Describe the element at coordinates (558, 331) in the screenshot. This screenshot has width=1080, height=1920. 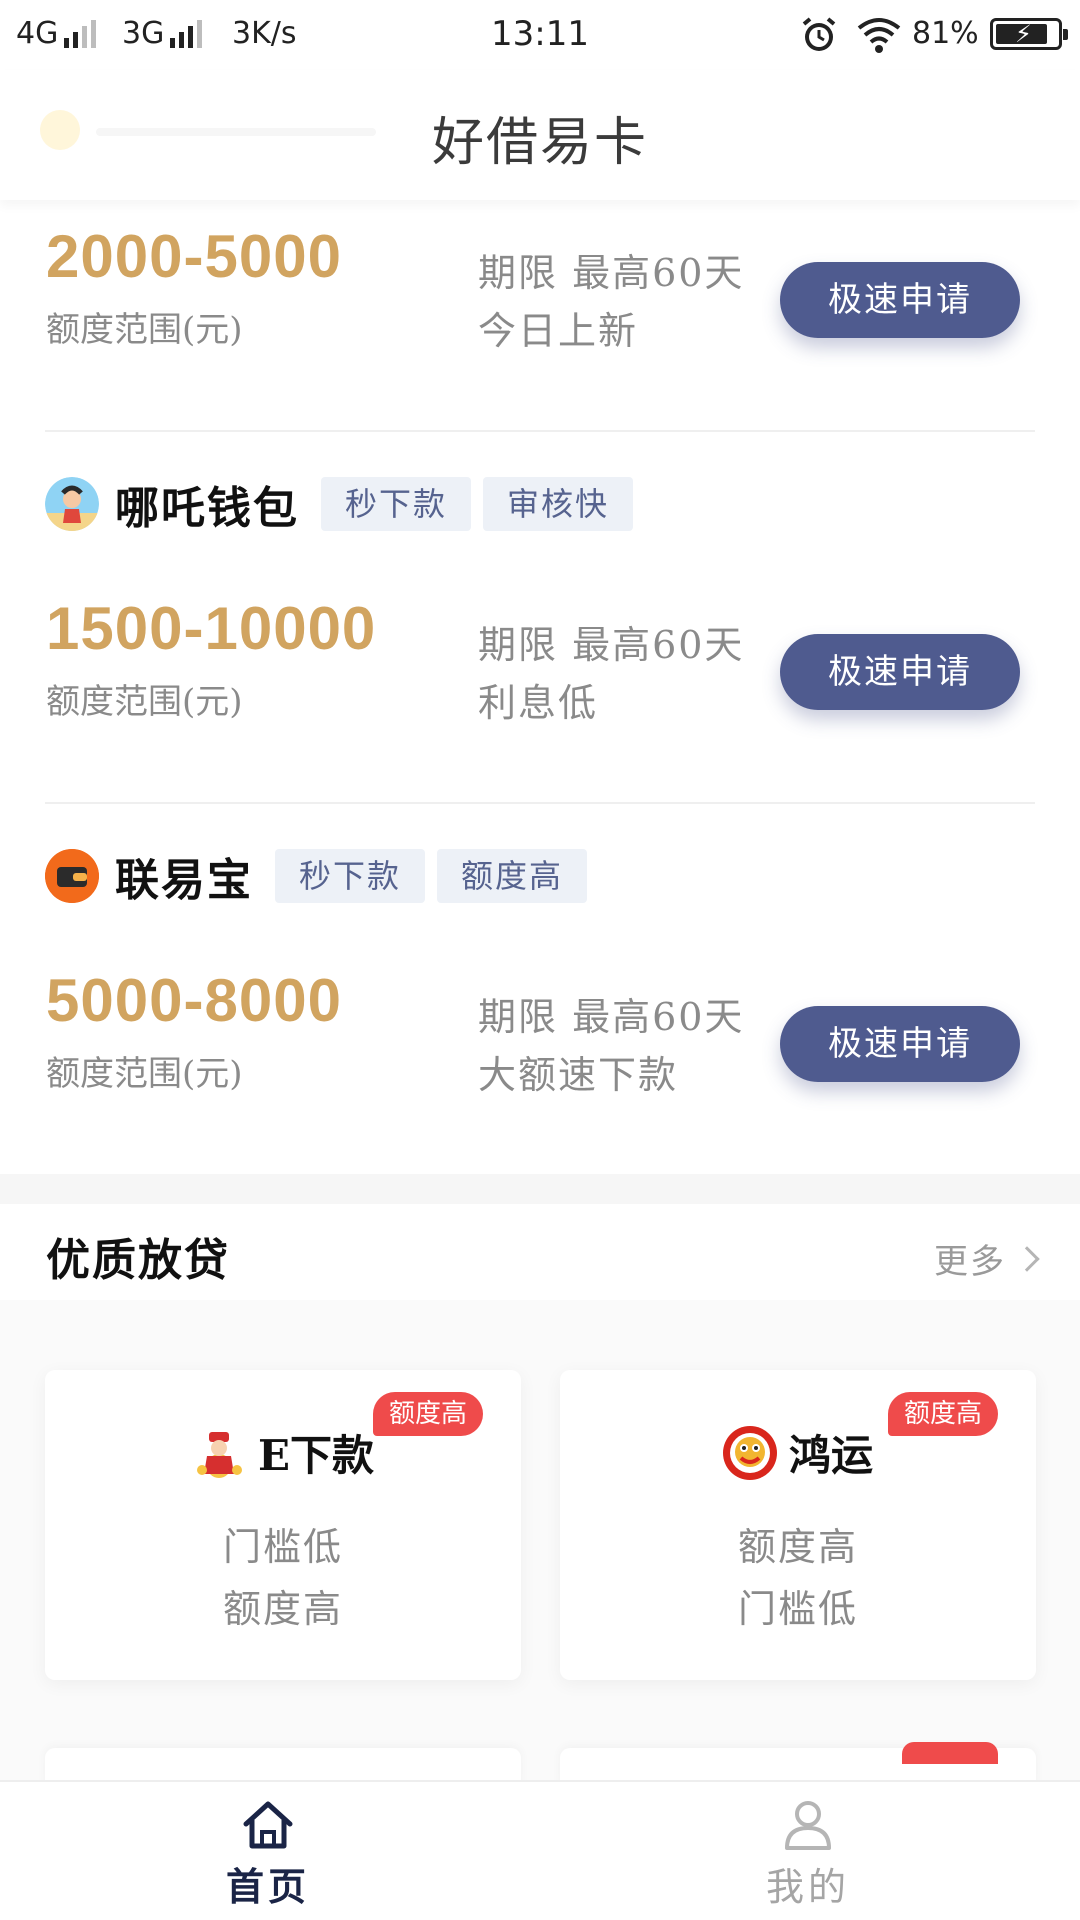
I see `loan-note: 今日上新` at that location.